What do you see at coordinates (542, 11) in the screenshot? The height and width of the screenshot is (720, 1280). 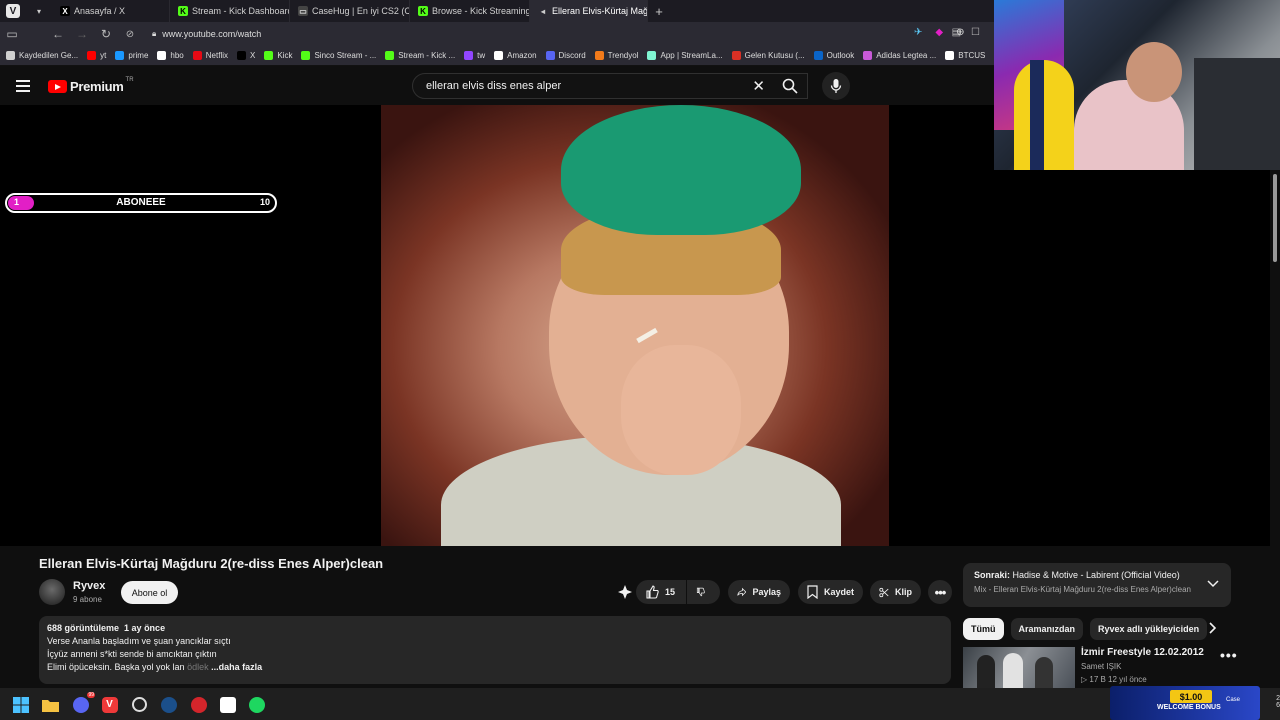 I see `speaker-icon: ◂` at bounding box center [542, 11].